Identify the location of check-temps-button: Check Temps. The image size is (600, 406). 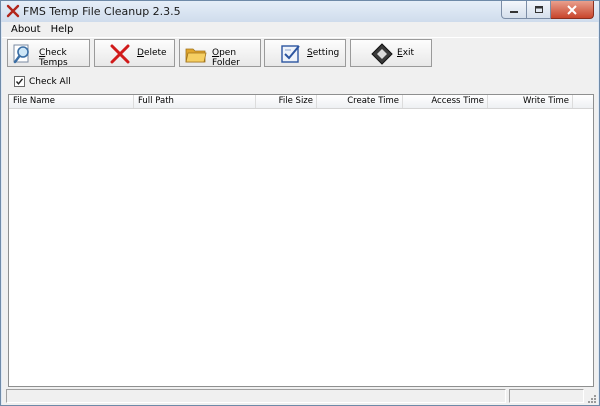
(48, 53).